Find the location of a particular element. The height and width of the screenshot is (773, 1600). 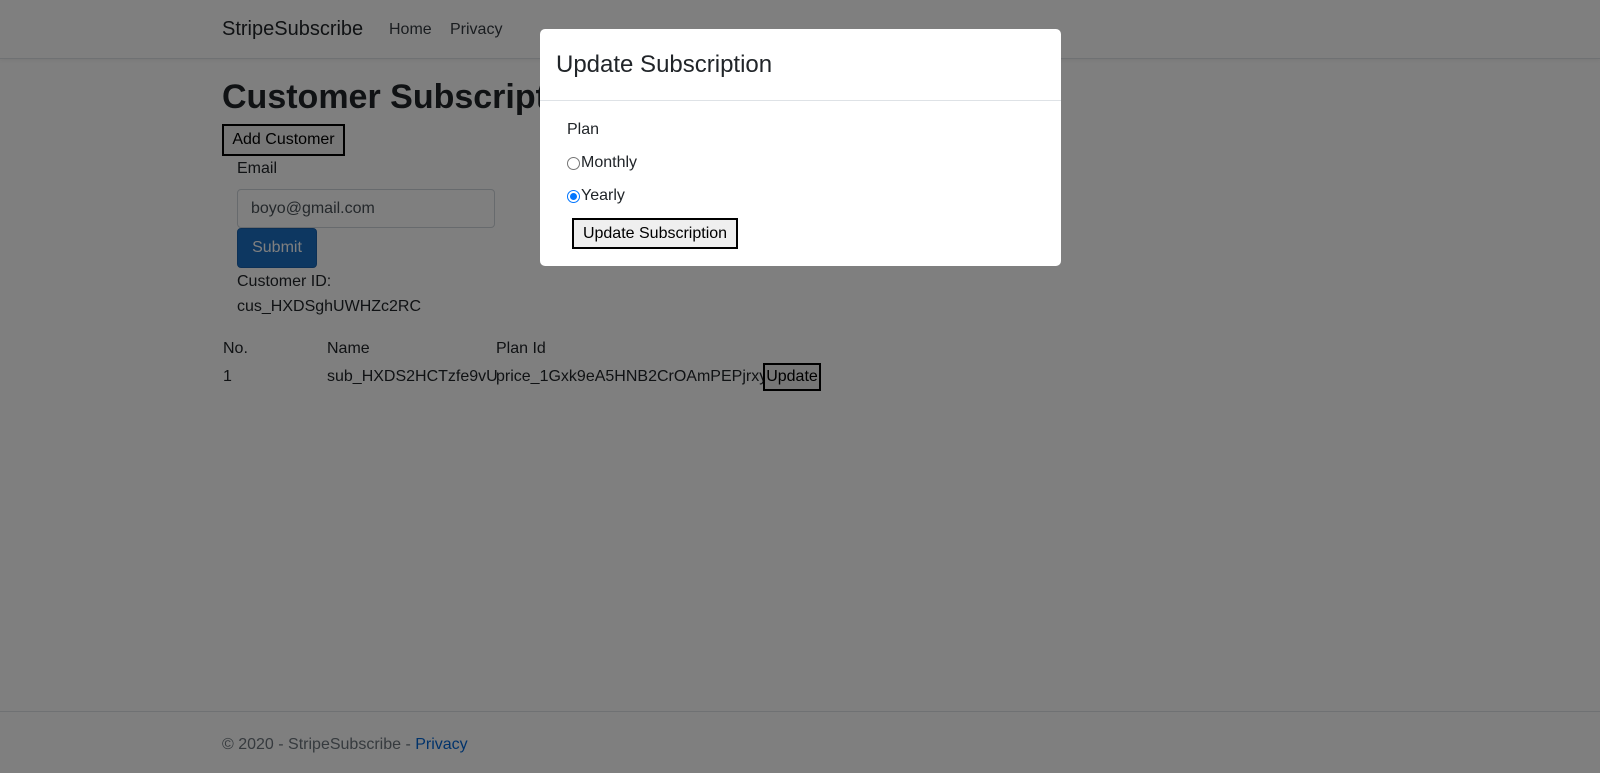

radio-yearly: Yearly is located at coordinates (596, 196).